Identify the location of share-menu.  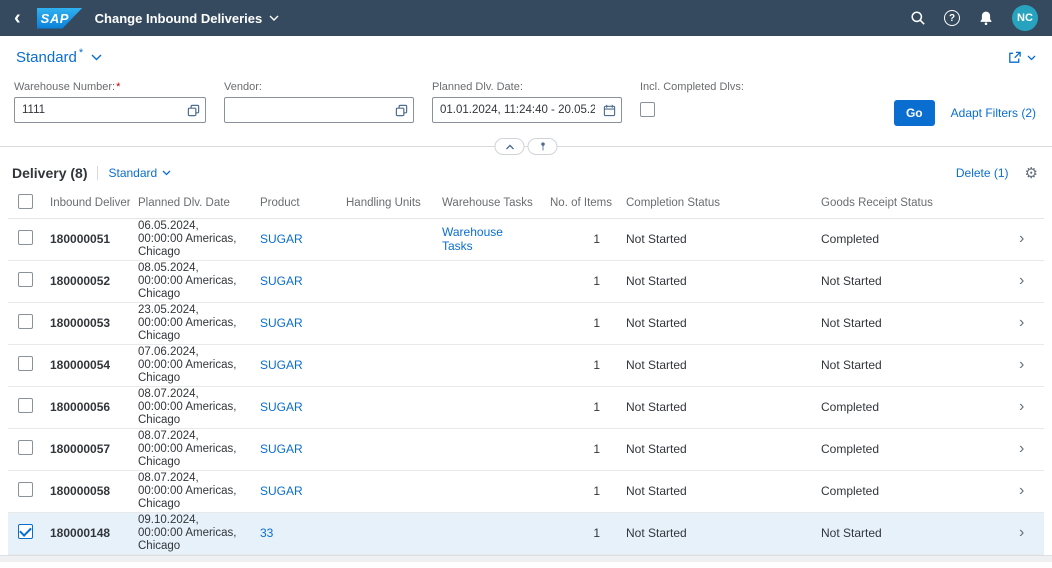
(1021, 57).